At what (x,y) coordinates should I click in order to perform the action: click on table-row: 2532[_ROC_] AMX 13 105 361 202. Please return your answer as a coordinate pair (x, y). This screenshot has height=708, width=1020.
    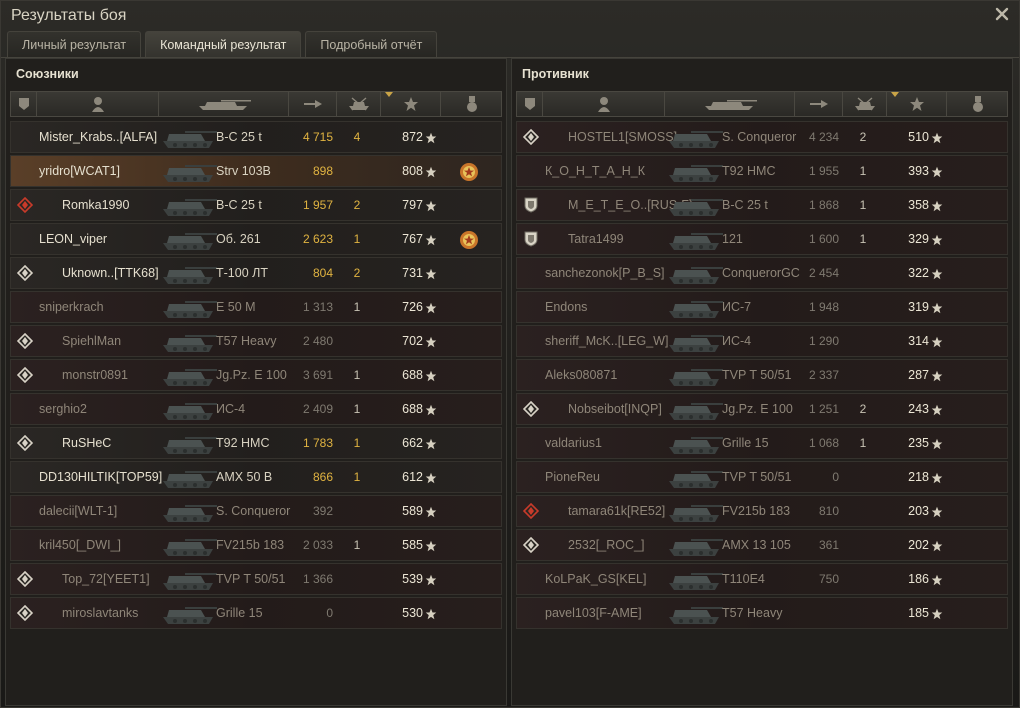
    Looking at the image, I should click on (762, 545).